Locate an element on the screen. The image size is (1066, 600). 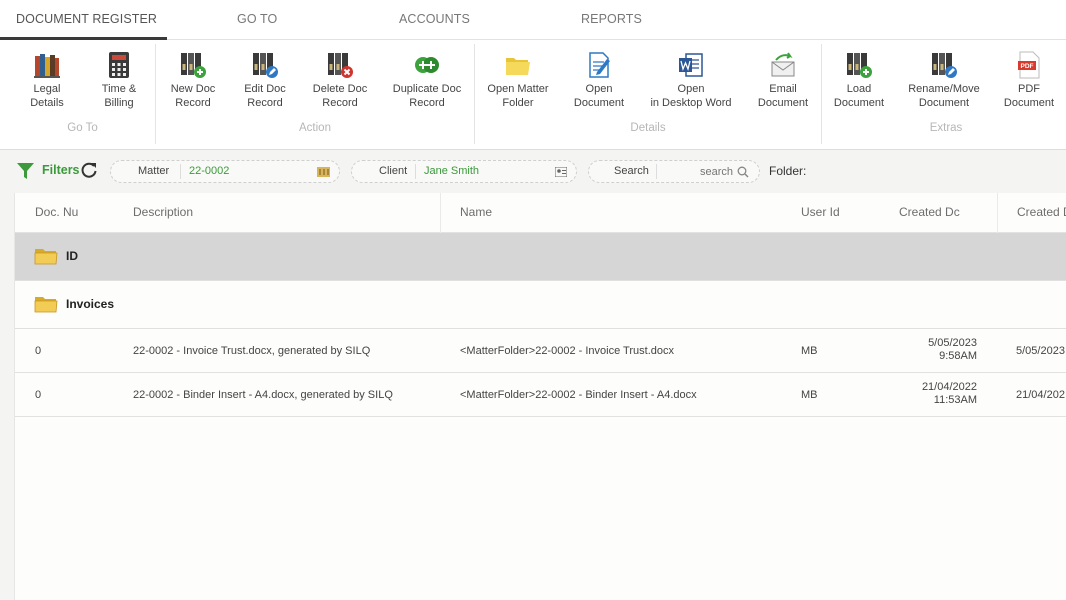
time-billing-label: Time & Billing is located at coordinates (119, 96).